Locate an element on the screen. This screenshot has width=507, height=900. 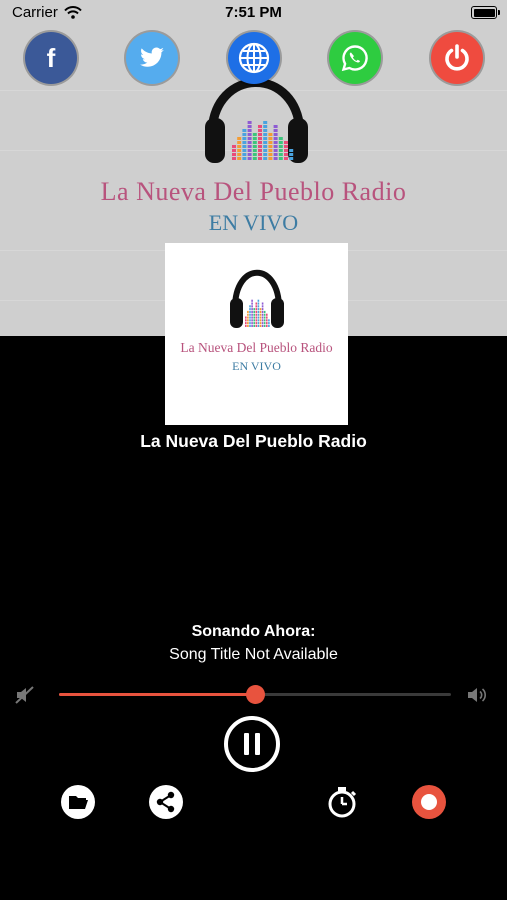
timer-button is located at coordinates (342, 802).